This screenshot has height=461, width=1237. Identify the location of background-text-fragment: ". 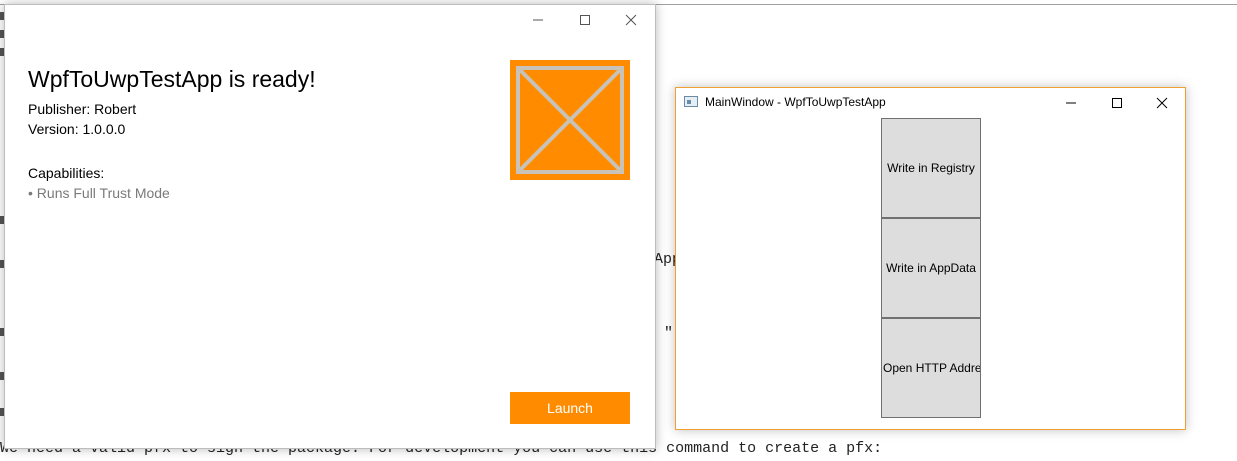
(669, 333).